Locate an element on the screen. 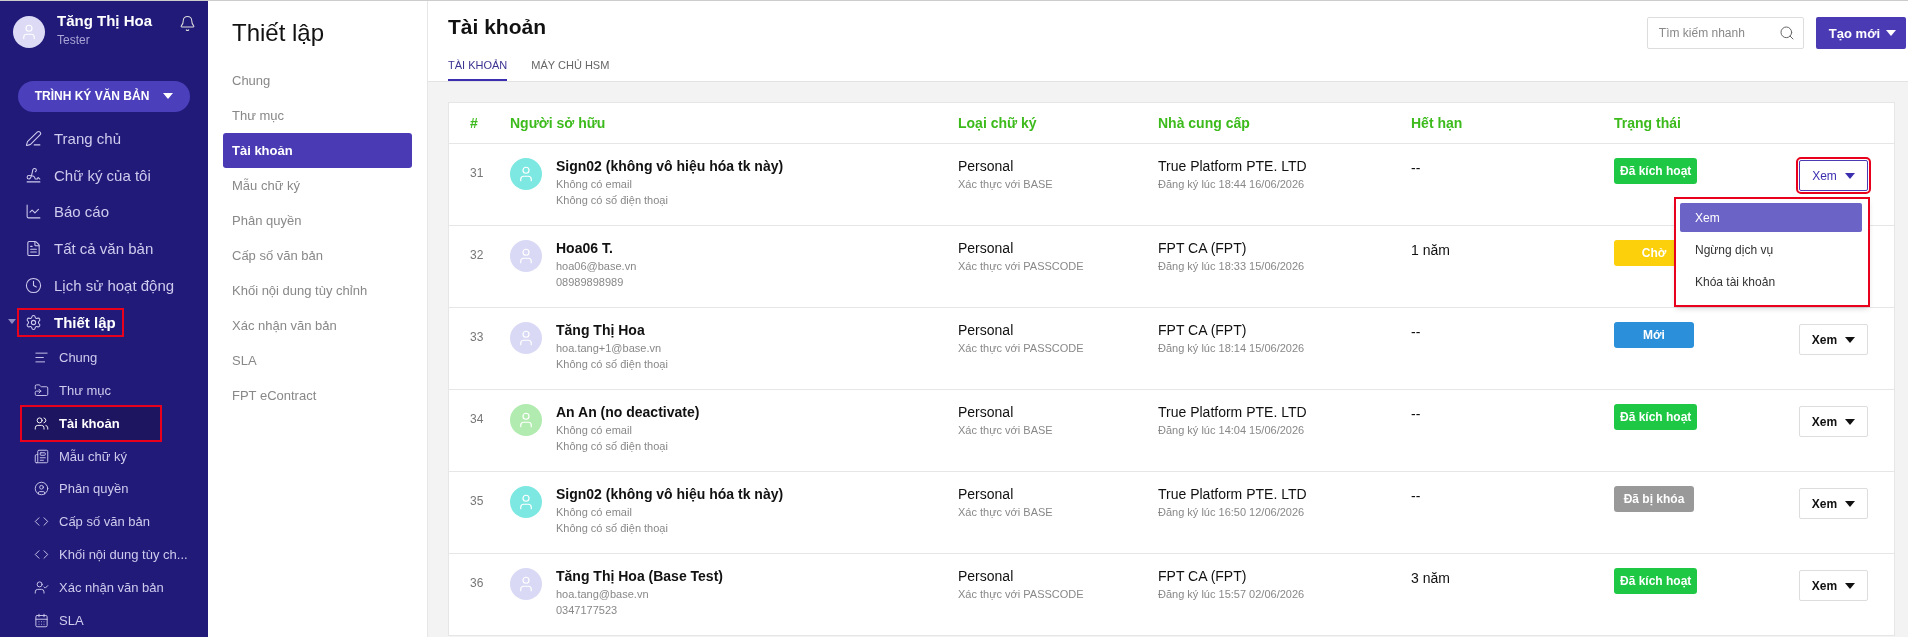 Image resolution: width=1908 pixels, height=637 pixels. row-number: 33 is located at coordinates (477, 337).